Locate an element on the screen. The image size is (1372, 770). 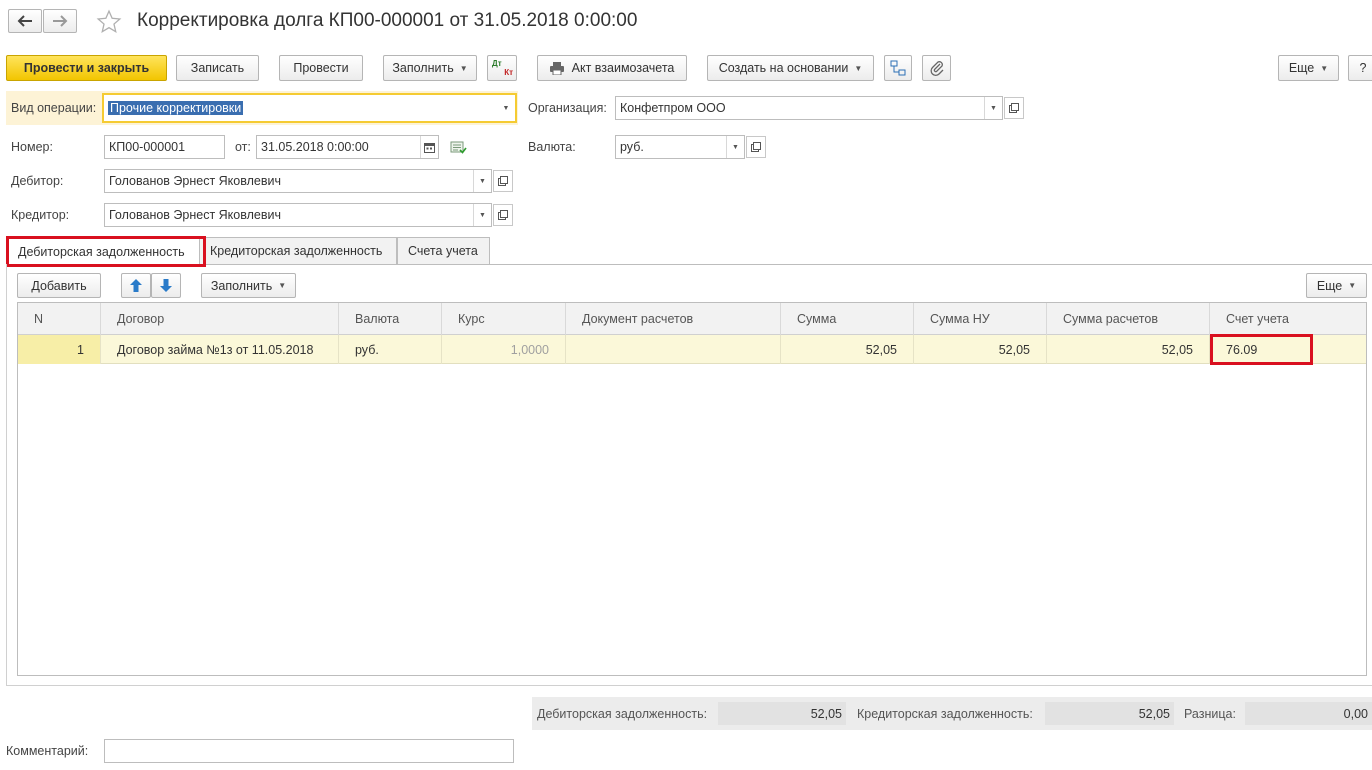
save-button: Записать is located at coordinates (217, 68).